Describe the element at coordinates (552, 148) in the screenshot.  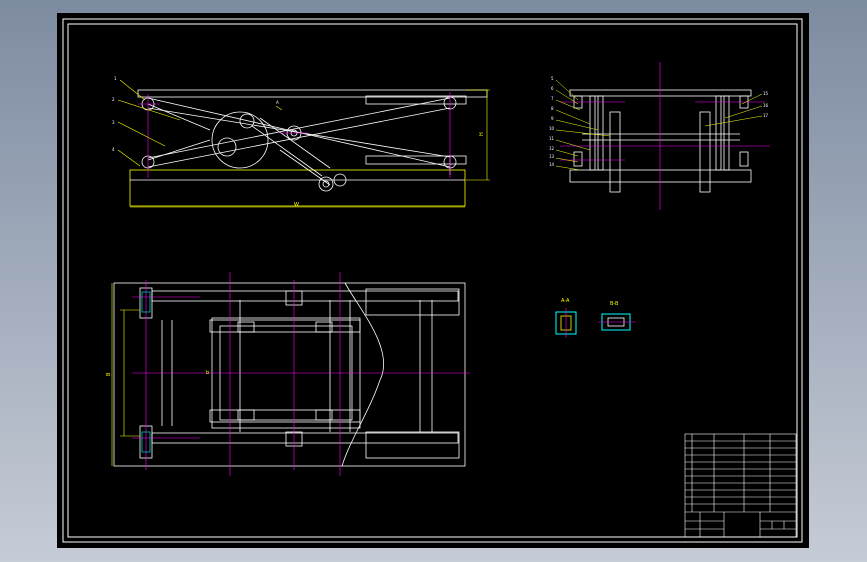
I see `side-callout-12: 12` at that location.